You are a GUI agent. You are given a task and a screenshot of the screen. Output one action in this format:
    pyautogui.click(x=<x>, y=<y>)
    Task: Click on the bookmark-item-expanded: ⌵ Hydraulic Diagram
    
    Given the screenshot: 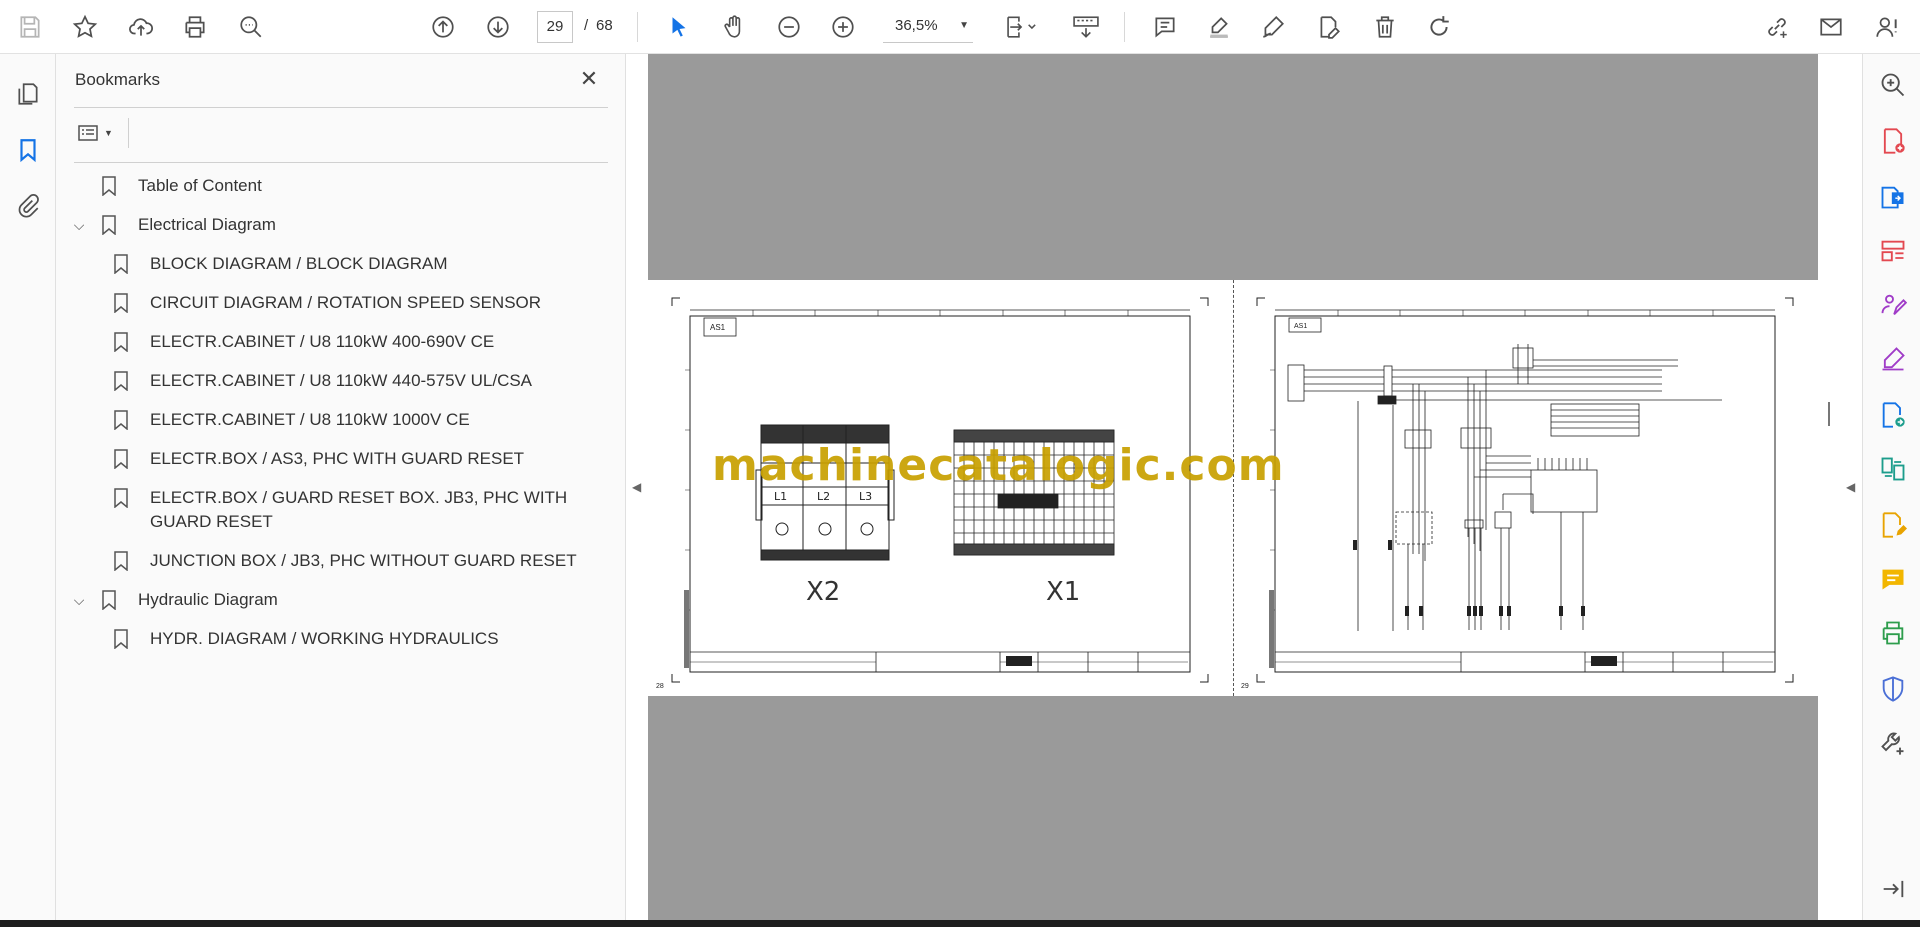 What is the action you would take?
    pyautogui.click(x=173, y=600)
    